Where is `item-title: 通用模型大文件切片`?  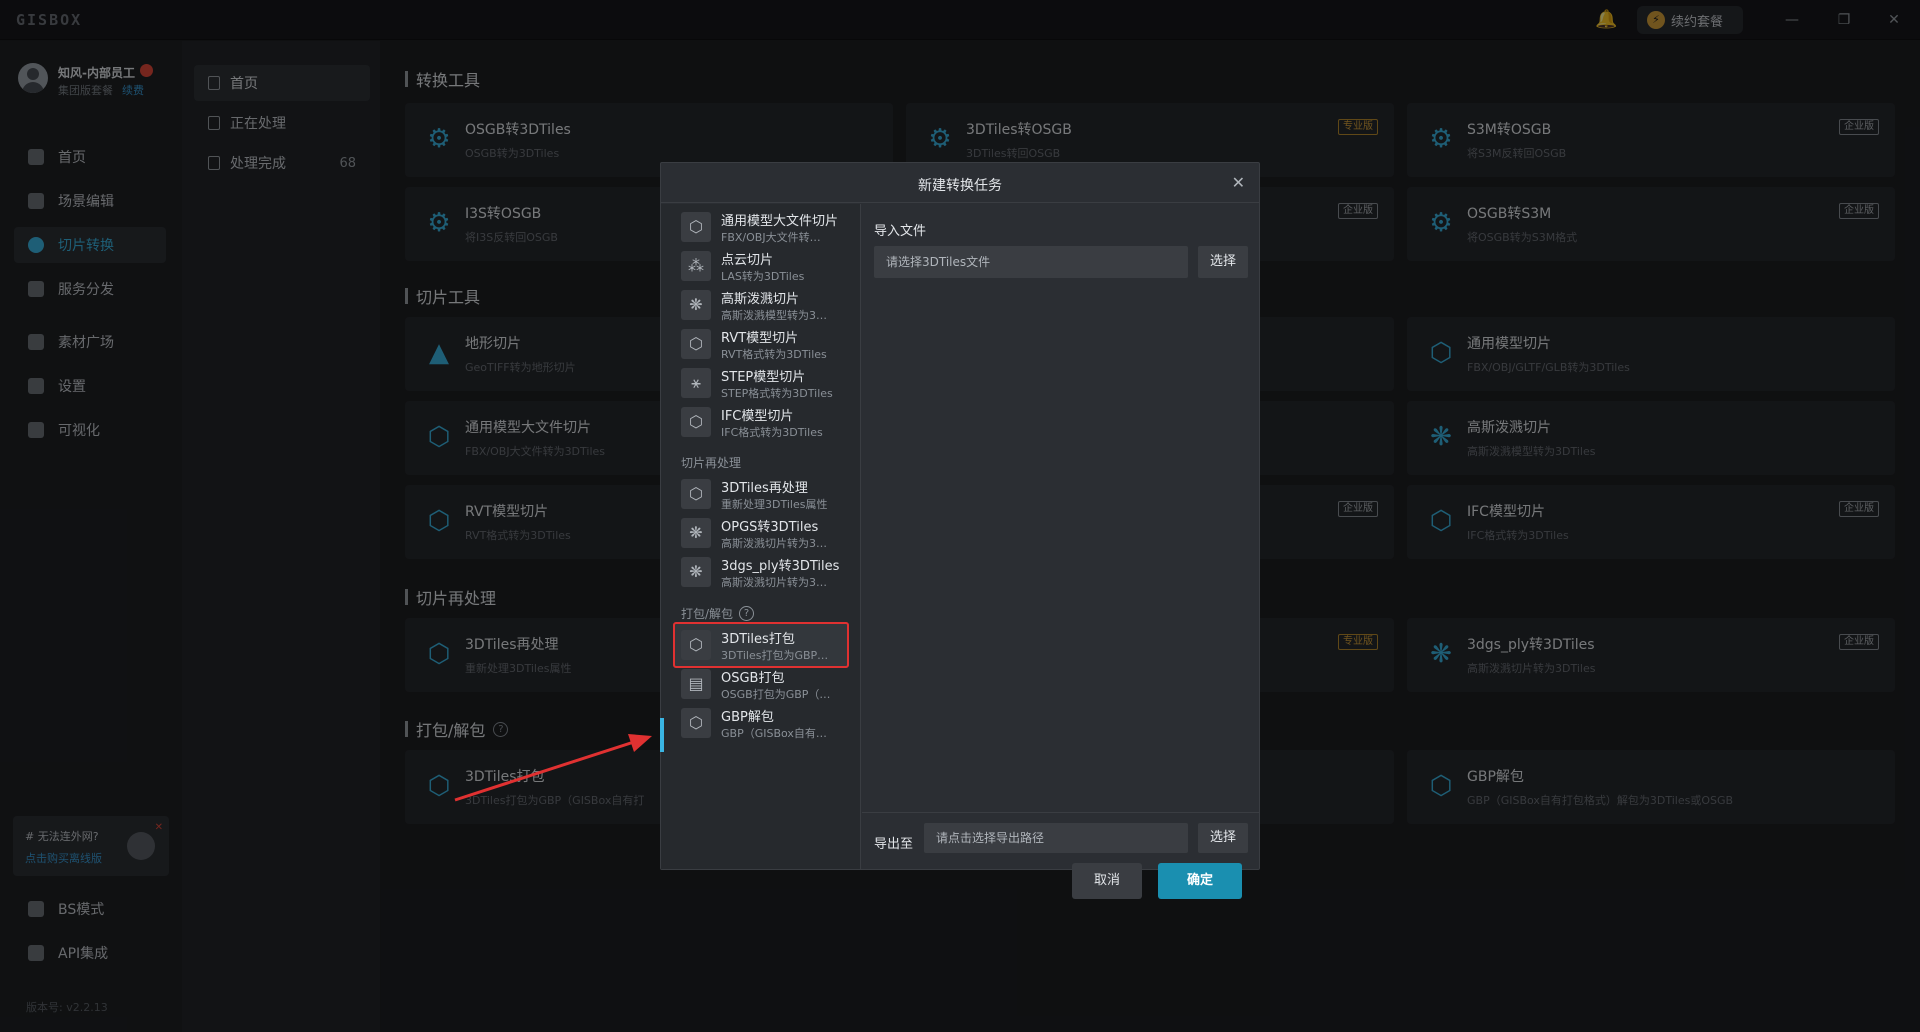
item-title: 通用模型大文件切片 is located at coordinates (780, 221).